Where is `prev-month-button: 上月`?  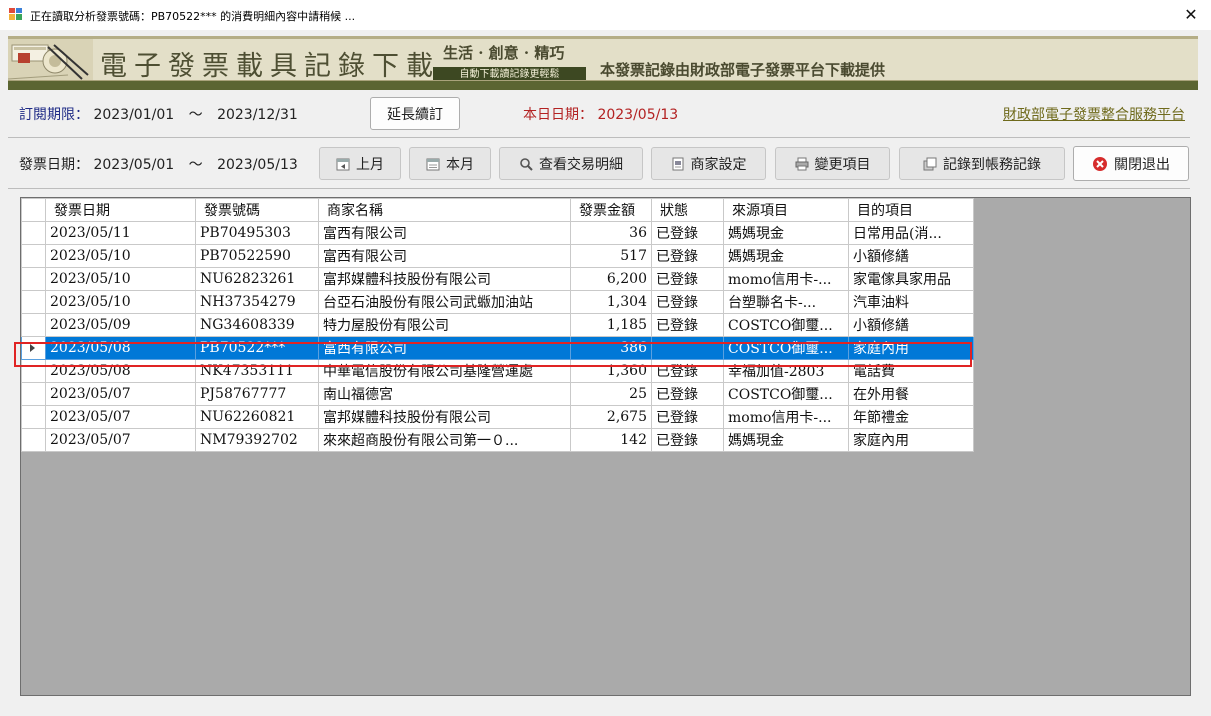 prev-month-button: 上月 is located at coordinates (360, 163).